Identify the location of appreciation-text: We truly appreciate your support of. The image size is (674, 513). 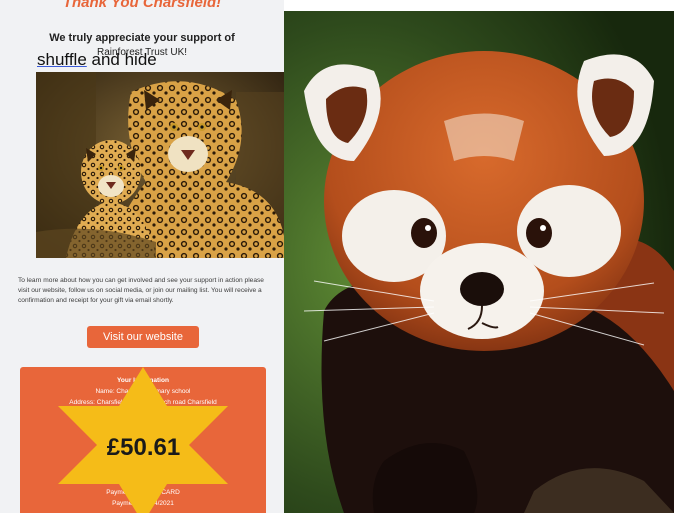
(142, 38).